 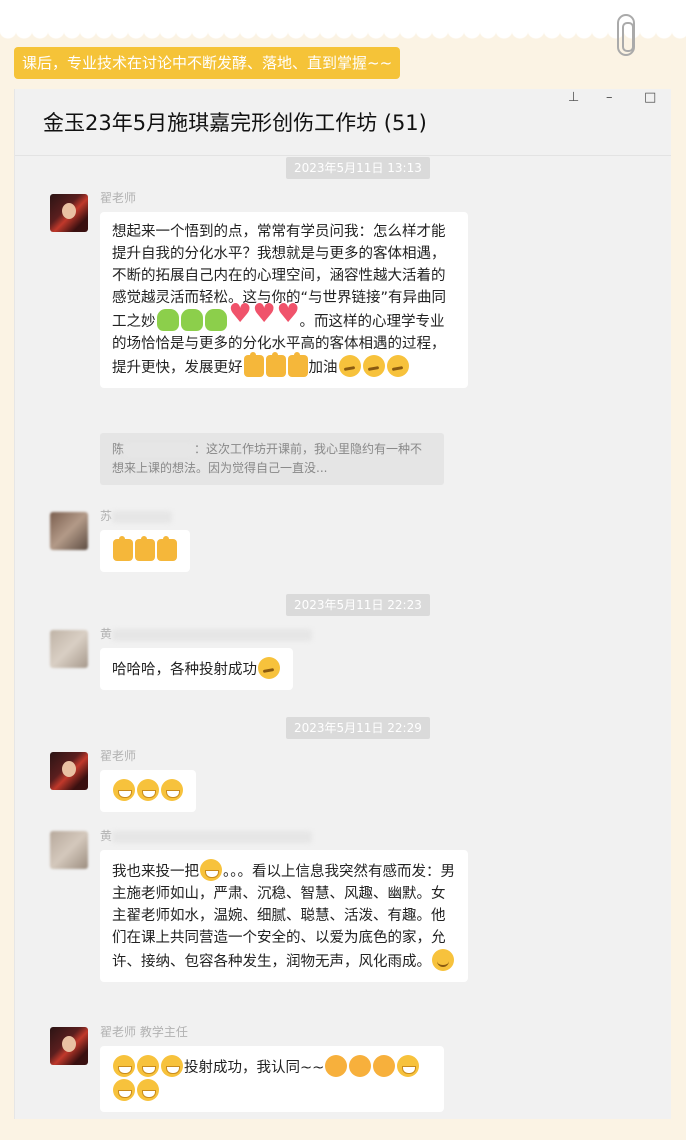 I want to click on timestamp: 2023年5月11日 22:29, so click(x=358, y=728).